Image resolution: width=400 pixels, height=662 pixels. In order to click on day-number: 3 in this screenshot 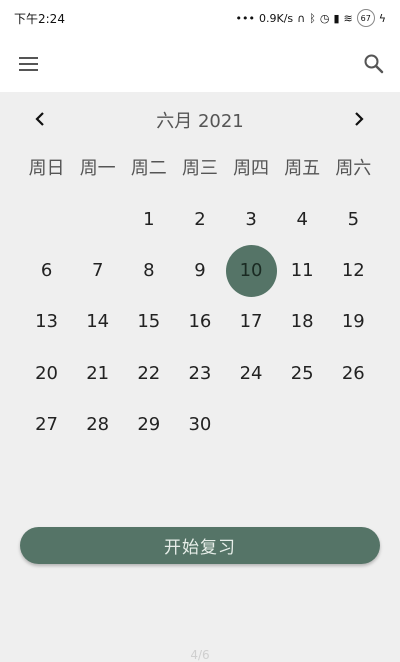, I will do `click(251, 220)`.